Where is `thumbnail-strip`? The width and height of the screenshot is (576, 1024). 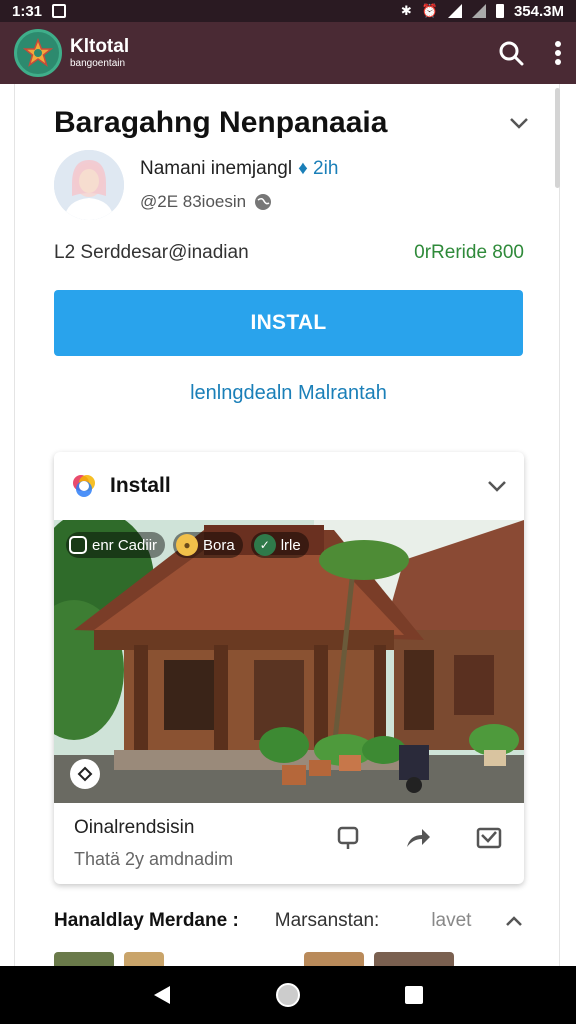 thumbnail-strip is located at coordinates (289, 959).